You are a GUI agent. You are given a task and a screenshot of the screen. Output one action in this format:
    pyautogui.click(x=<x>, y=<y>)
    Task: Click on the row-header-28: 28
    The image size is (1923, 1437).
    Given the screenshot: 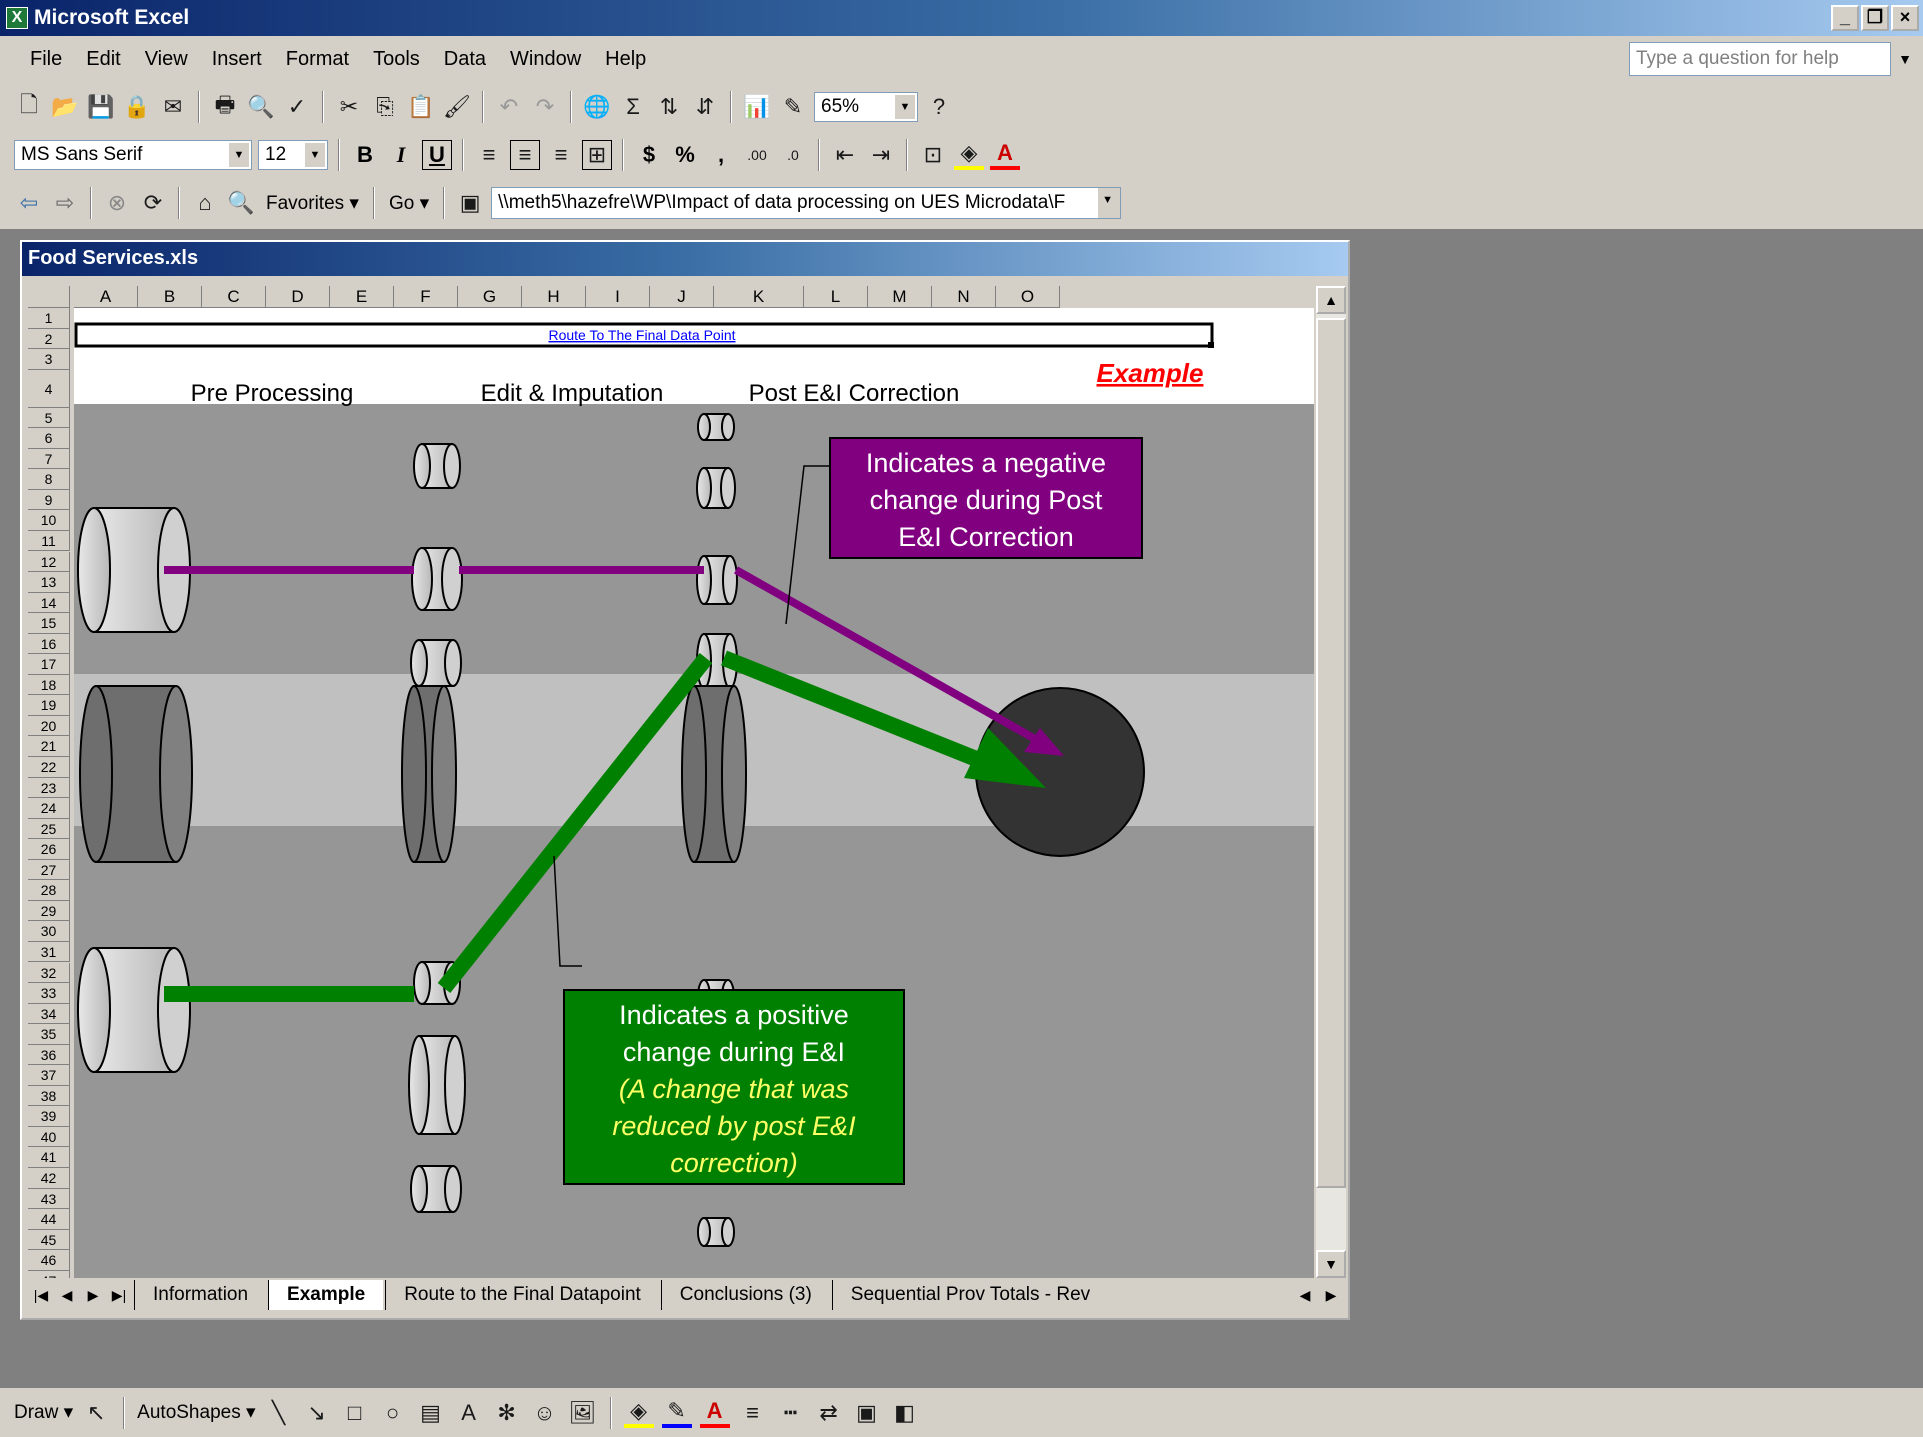 What is the action you would take?
    pyautogui.click(x=49, y=890)
    